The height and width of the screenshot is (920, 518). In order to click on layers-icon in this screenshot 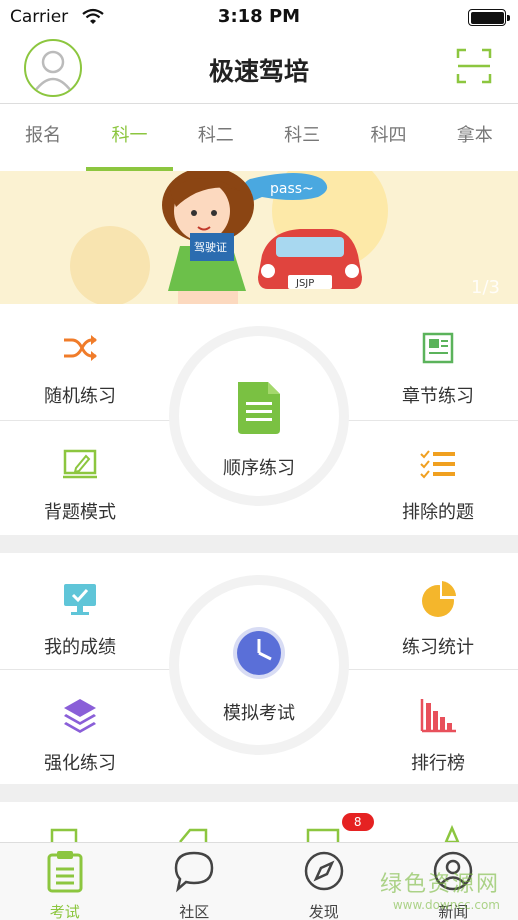, I will do `click(80, 716)`.